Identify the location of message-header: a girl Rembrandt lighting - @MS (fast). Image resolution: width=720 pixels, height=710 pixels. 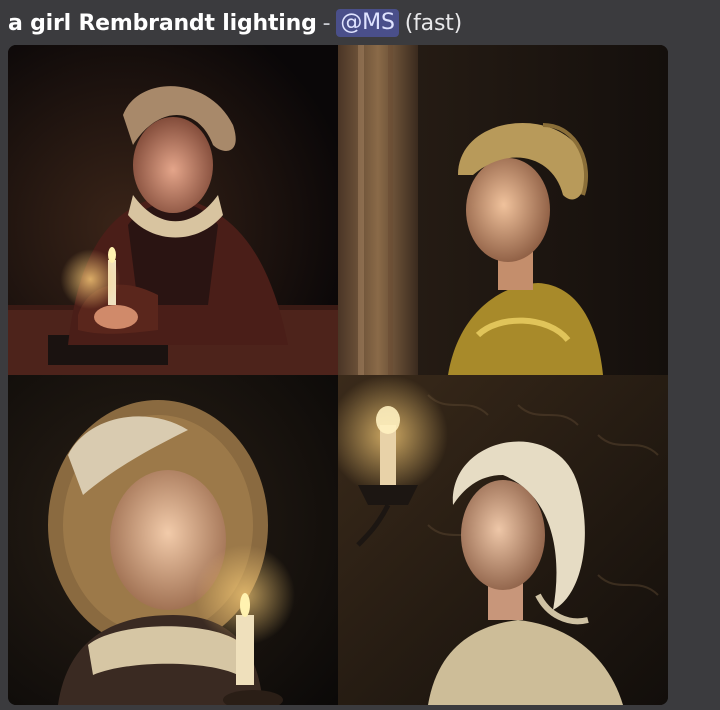
(235, 23).